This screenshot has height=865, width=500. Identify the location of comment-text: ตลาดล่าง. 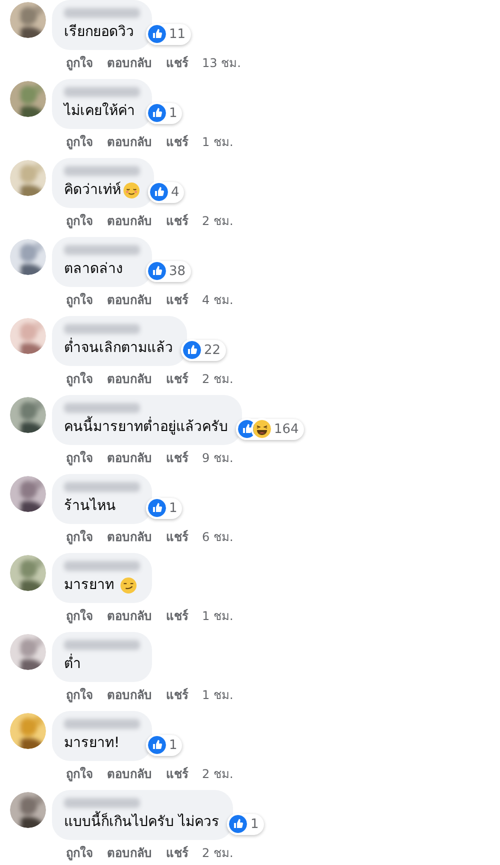
(93, 269).